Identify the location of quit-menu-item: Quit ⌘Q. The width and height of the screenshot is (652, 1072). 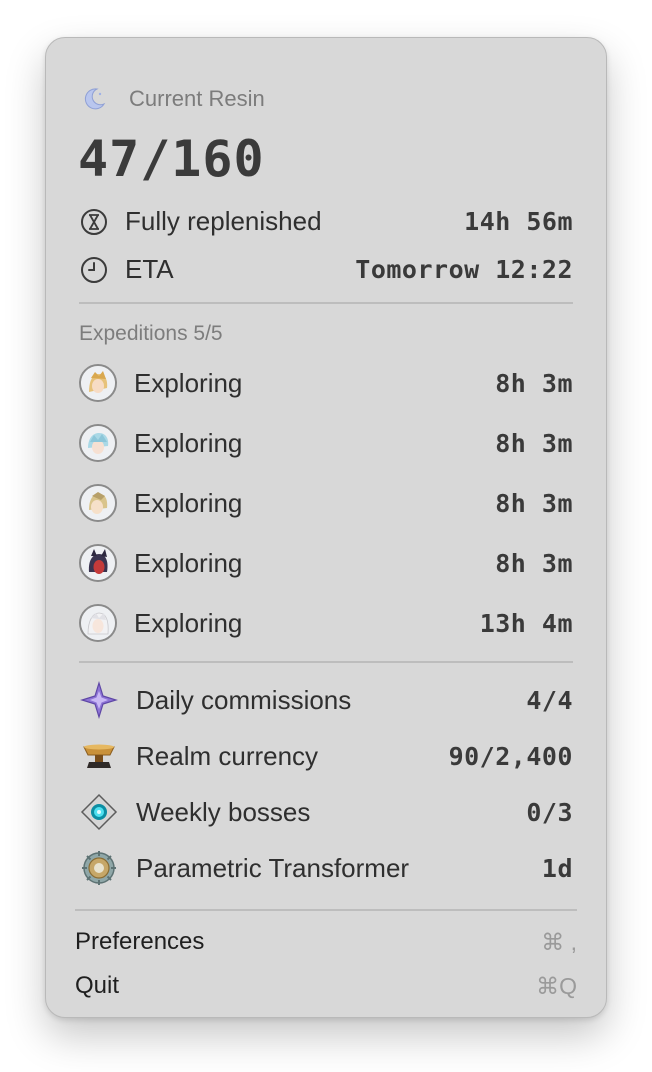
(326, 986).